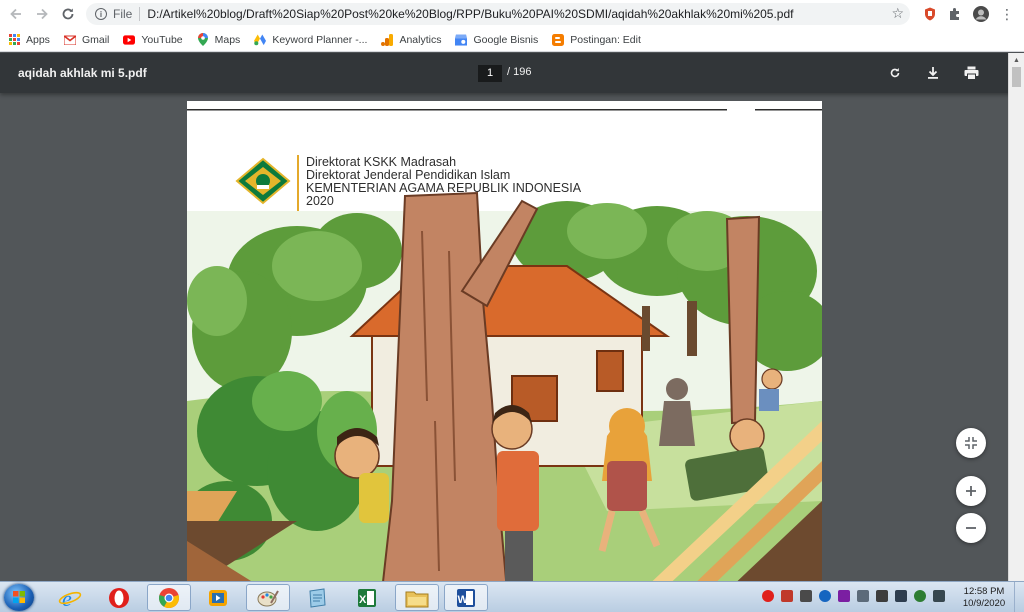  I want to click on media-player-icon, so click(218, 597).